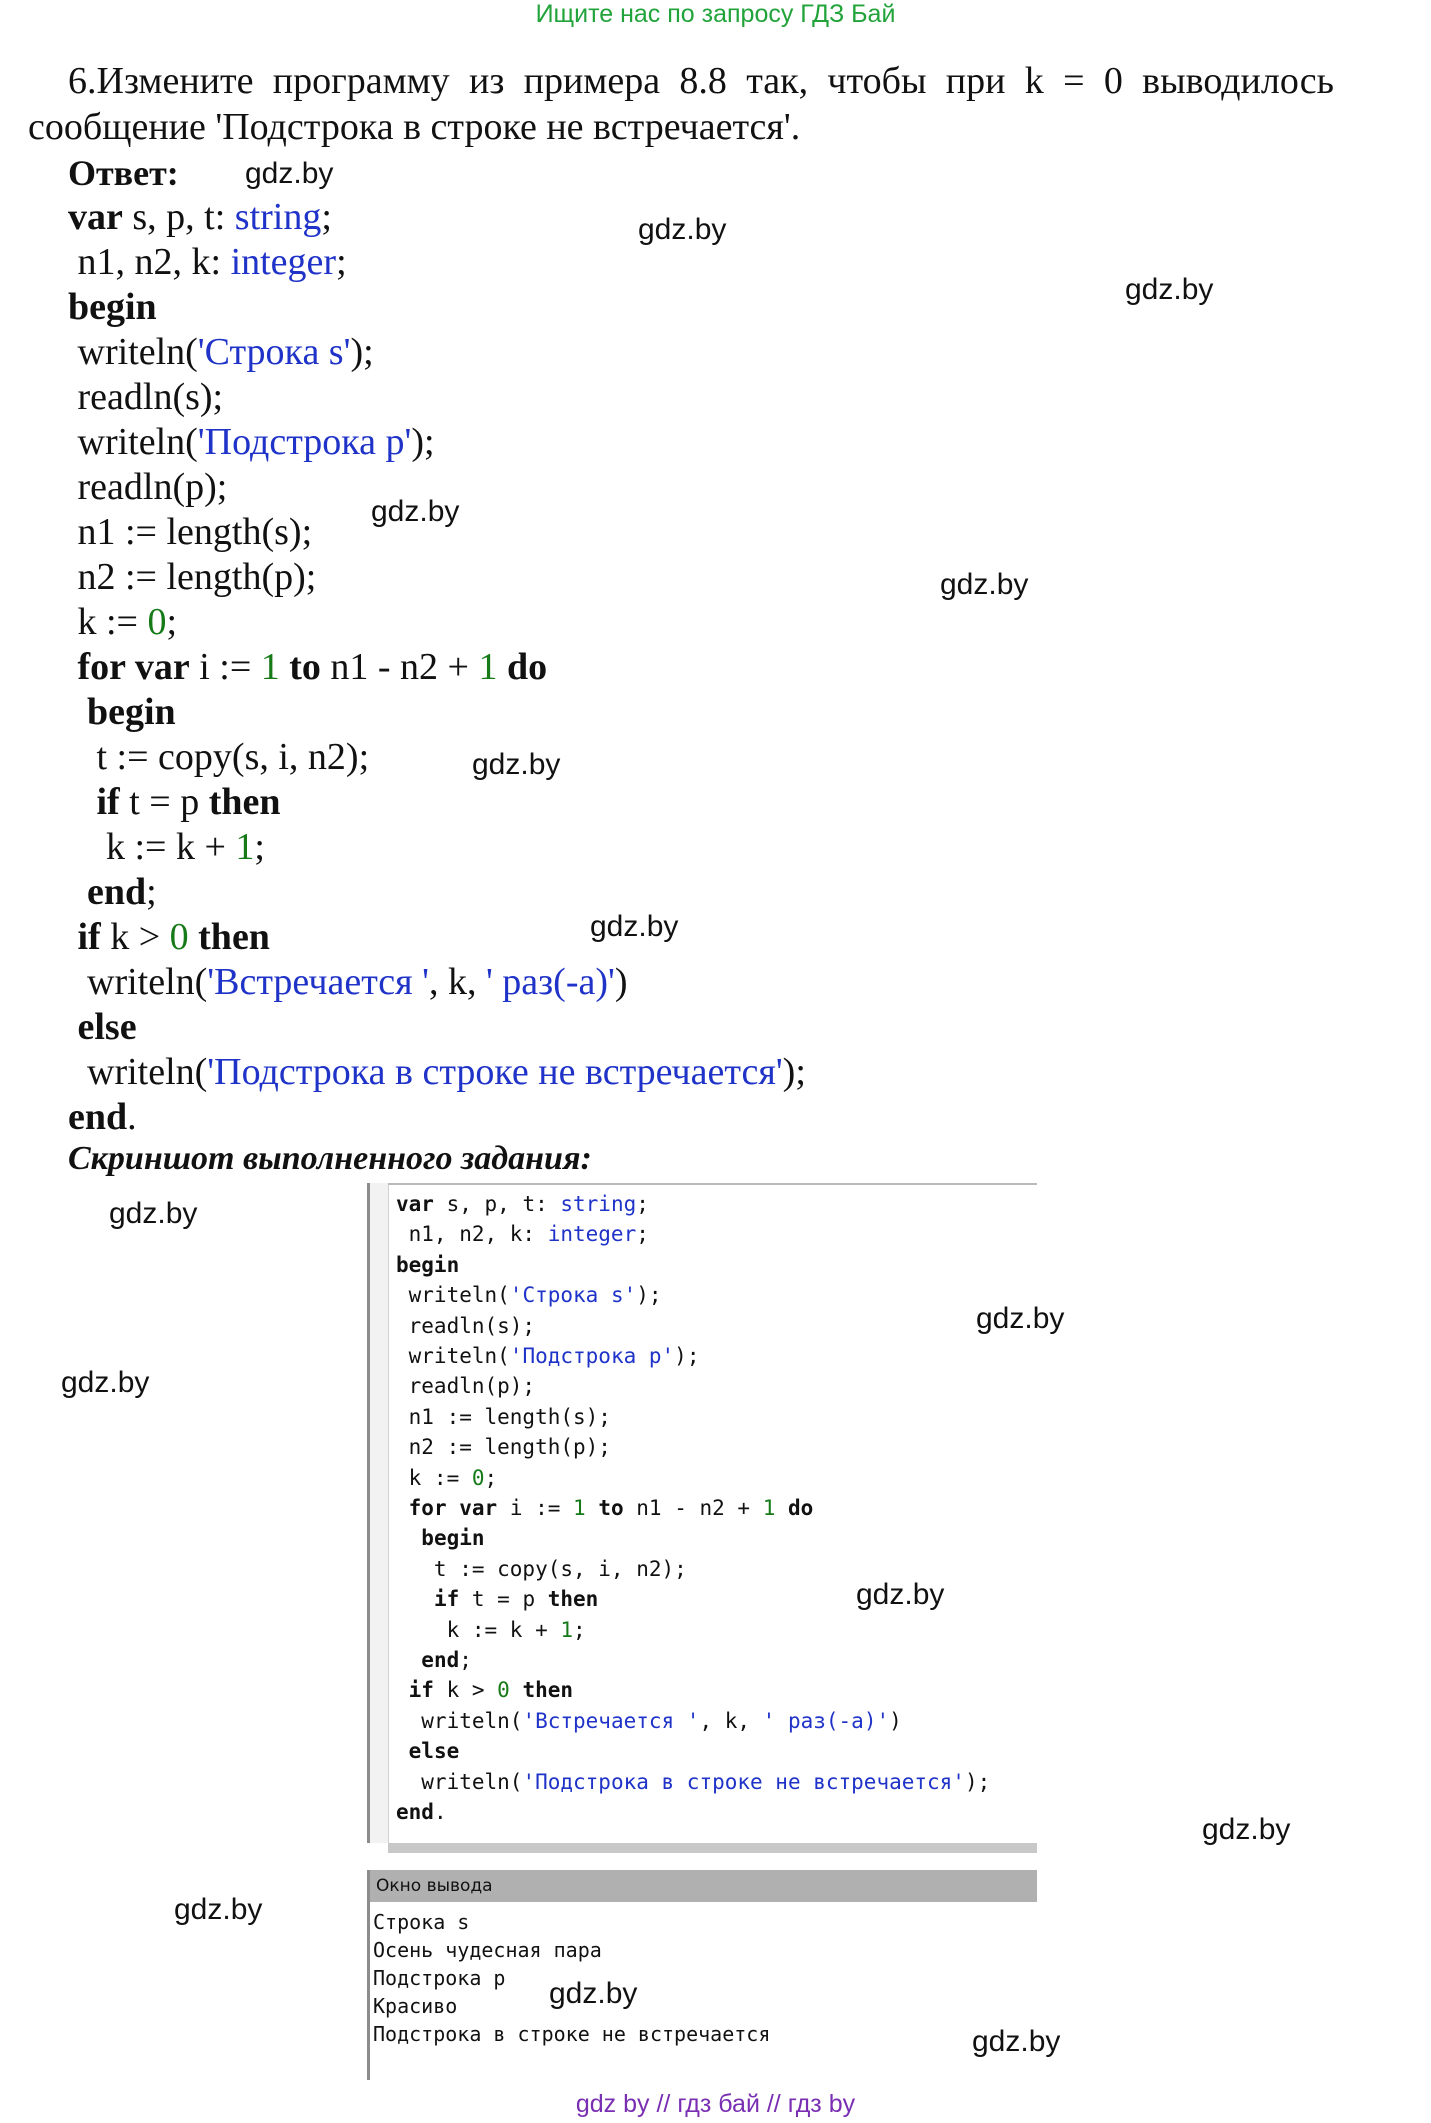  I want to click on editor-line: writeln('Подстрока p');, so click(548, 1356).